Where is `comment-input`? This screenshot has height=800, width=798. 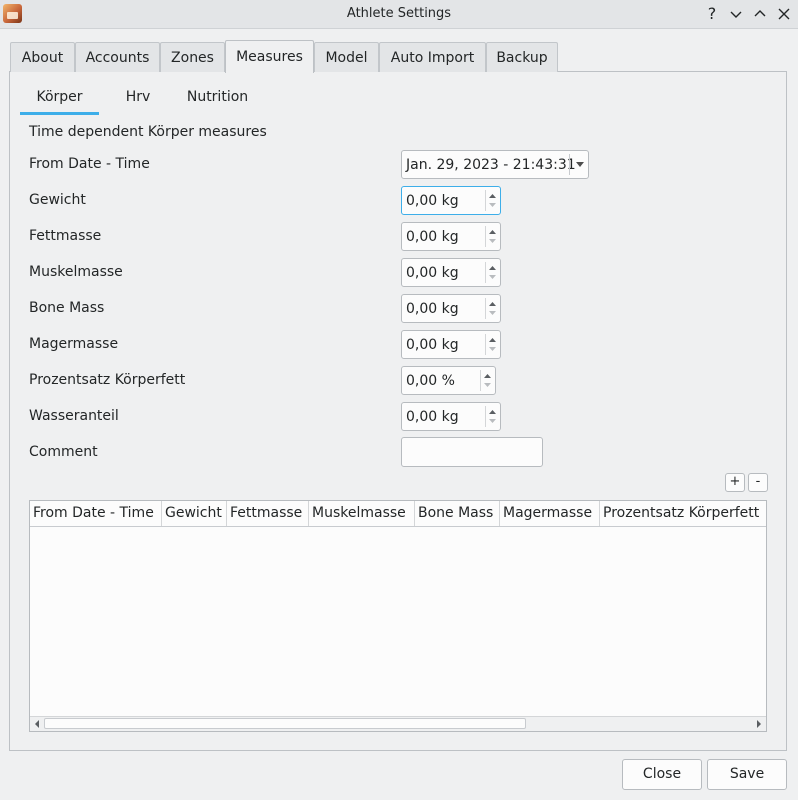
comment-input is located at coordinates (472, 452).